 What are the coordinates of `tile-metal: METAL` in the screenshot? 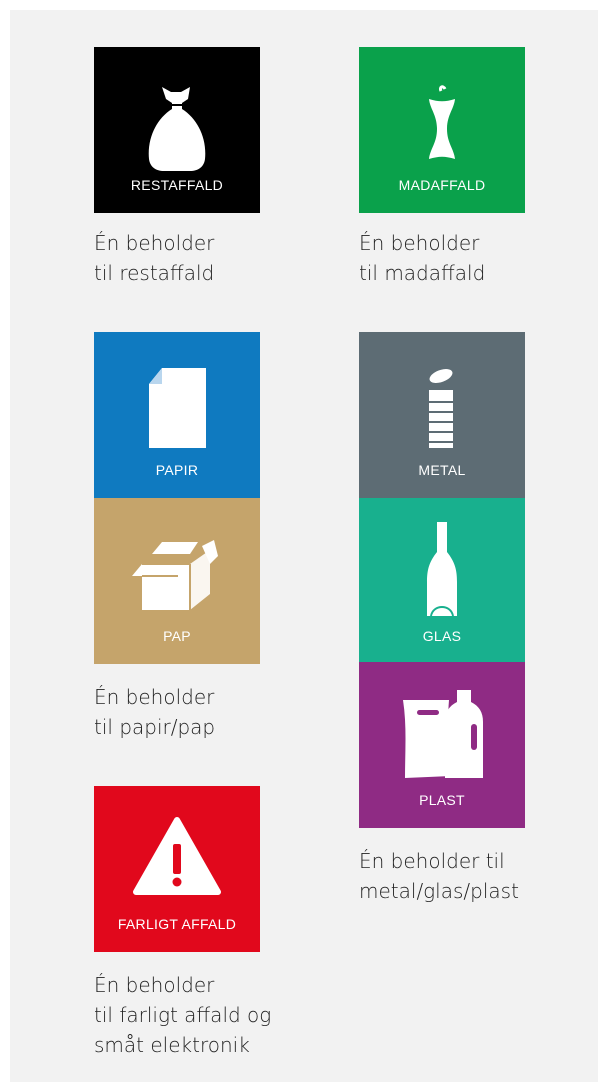 It's located at (442, 415).